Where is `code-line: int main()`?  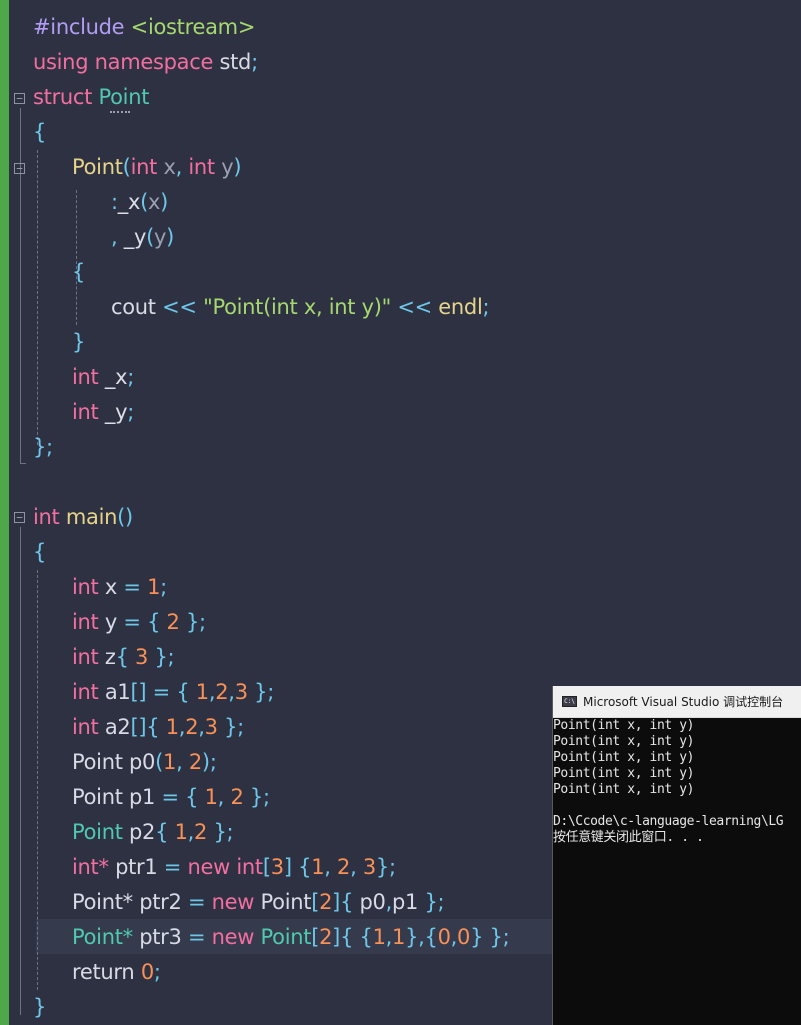
code-line: int main() is located at coordinates (83, 517).